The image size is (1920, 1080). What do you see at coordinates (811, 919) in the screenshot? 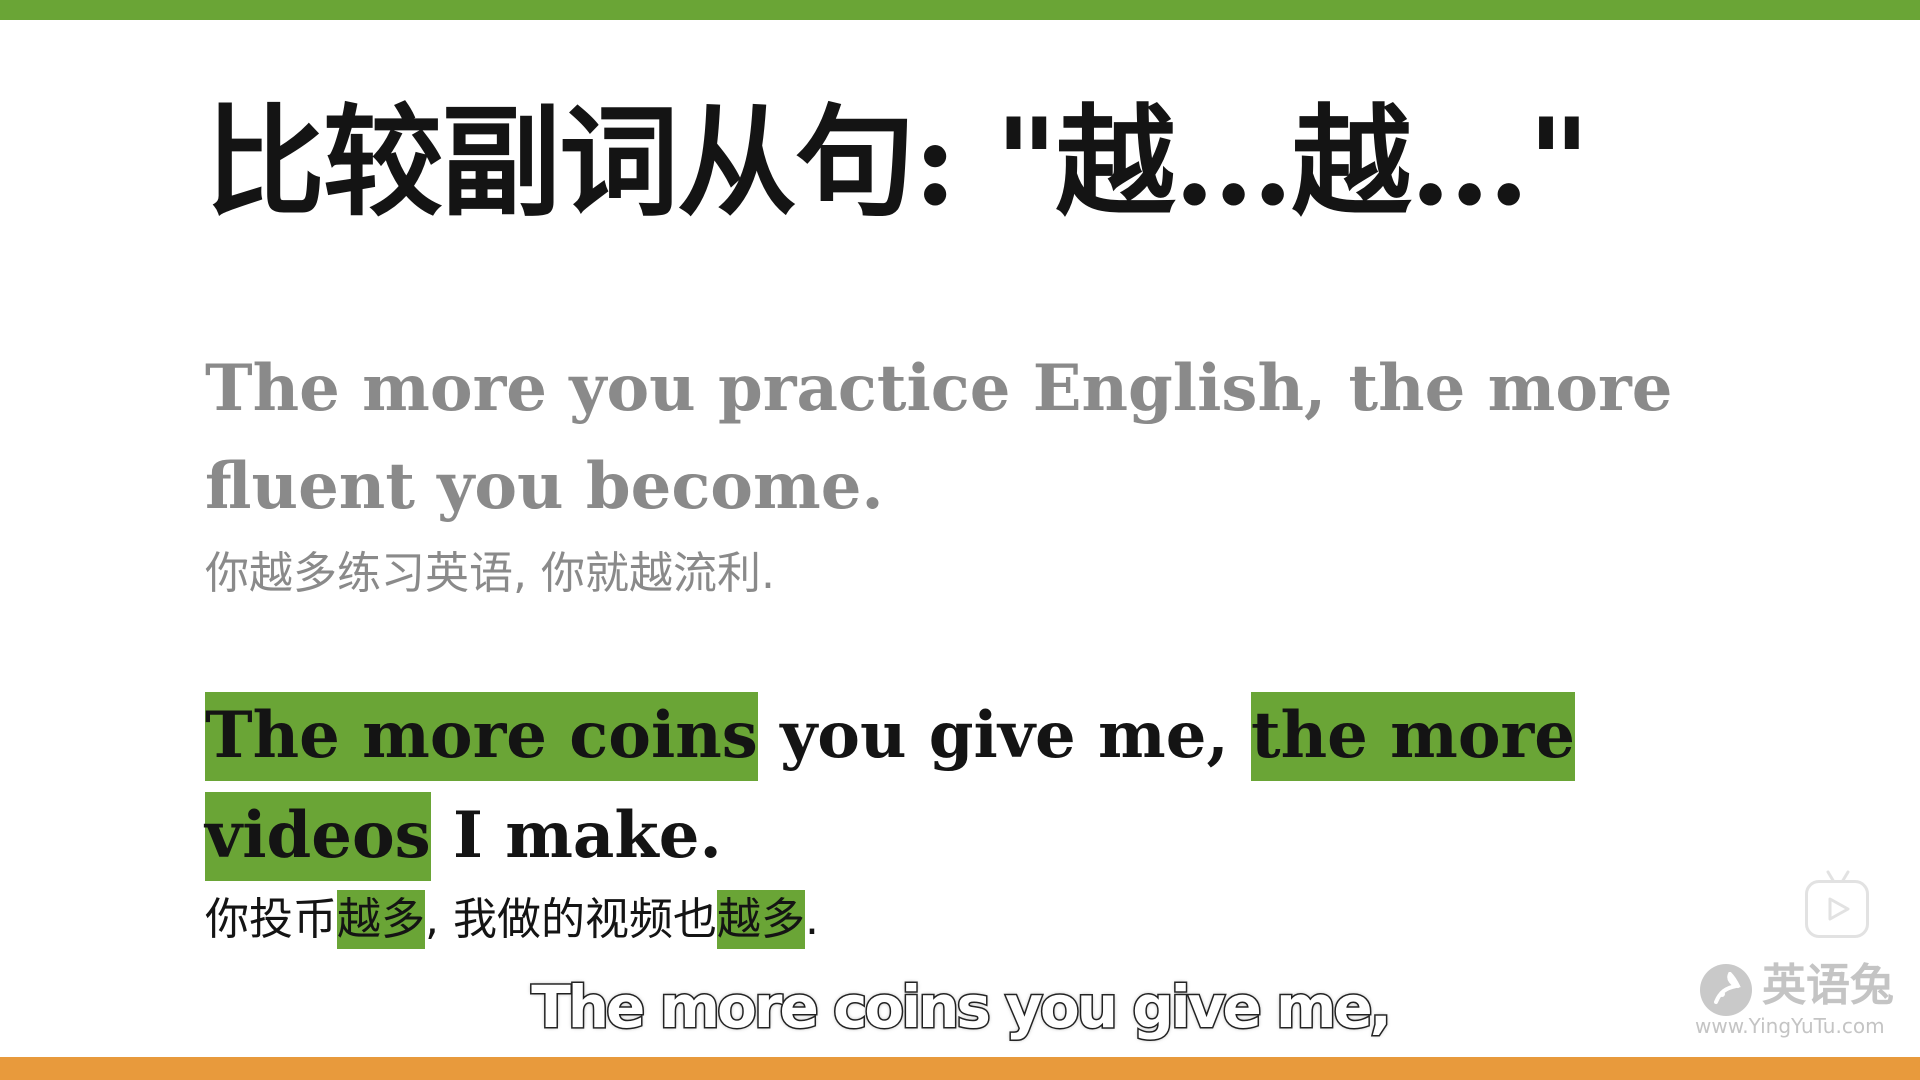
I see `cn-part-3: .` at bounding box center [811, 919].